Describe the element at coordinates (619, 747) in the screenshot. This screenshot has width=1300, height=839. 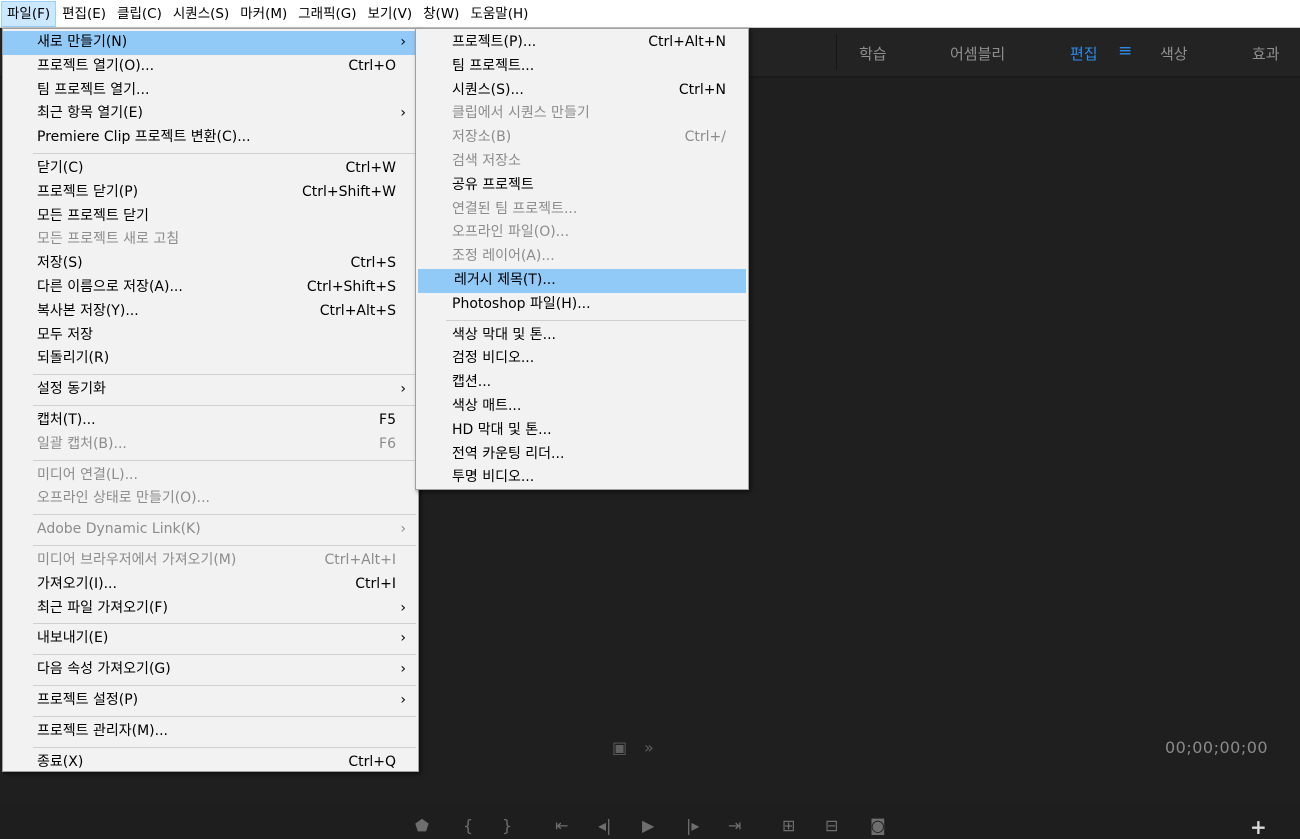
I see `fit-icon: ▣` at that location.